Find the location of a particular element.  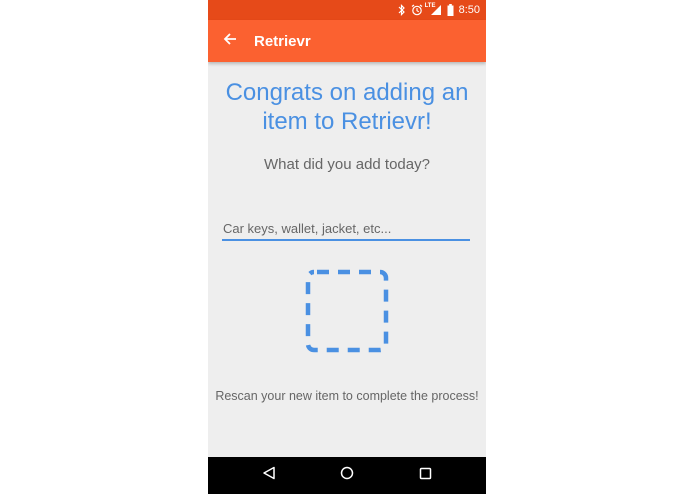

navigation-bar is located at coordinates (347, 475).